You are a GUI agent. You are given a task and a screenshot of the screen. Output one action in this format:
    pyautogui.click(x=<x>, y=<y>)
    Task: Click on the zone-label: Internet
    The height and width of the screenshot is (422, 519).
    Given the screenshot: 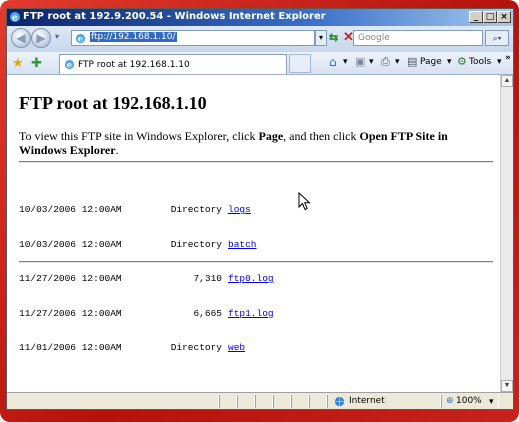 What is the action you would take?
    pyautogui.click(x=367, y=401)
    